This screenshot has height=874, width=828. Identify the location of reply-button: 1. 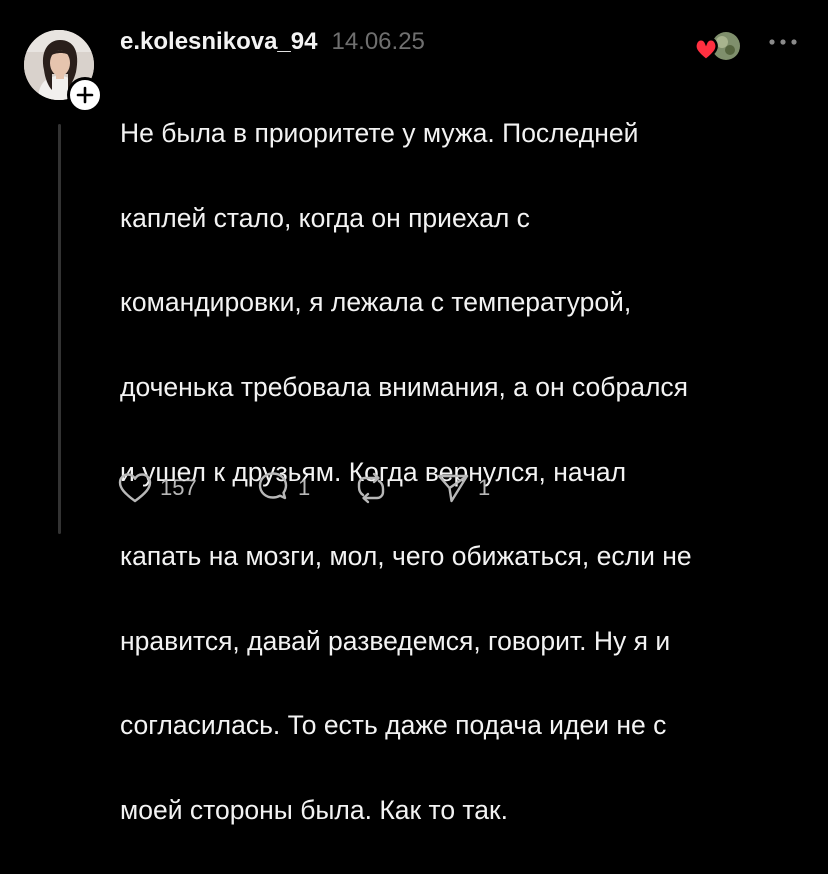
(305, 488).